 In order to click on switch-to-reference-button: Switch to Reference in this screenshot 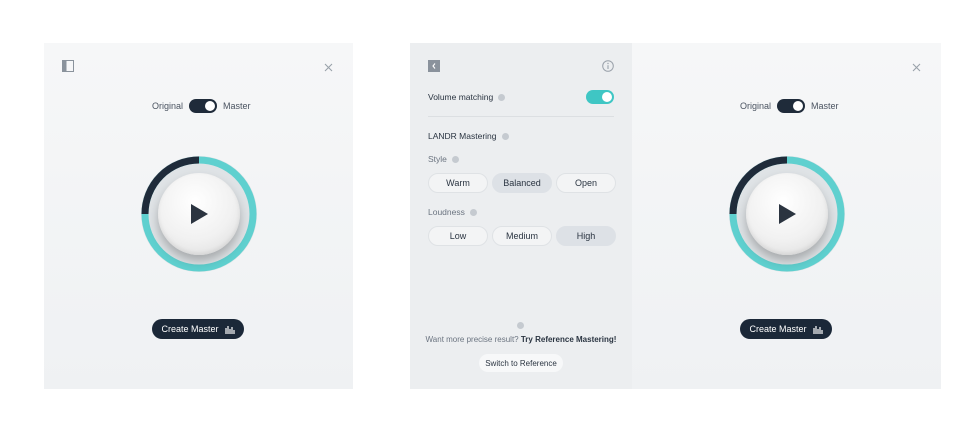, I will do `click(521, 363)`.